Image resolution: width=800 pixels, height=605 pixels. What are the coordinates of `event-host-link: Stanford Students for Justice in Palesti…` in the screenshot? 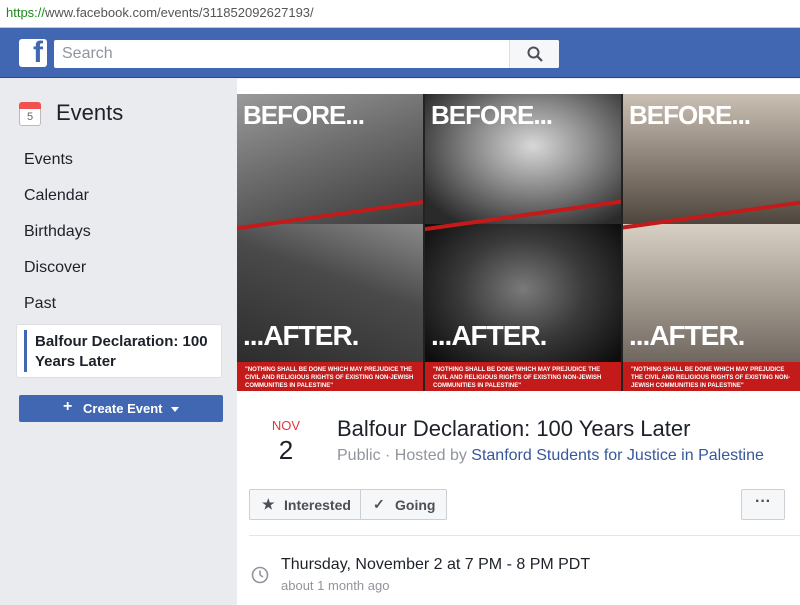 It's located at (617, 455).